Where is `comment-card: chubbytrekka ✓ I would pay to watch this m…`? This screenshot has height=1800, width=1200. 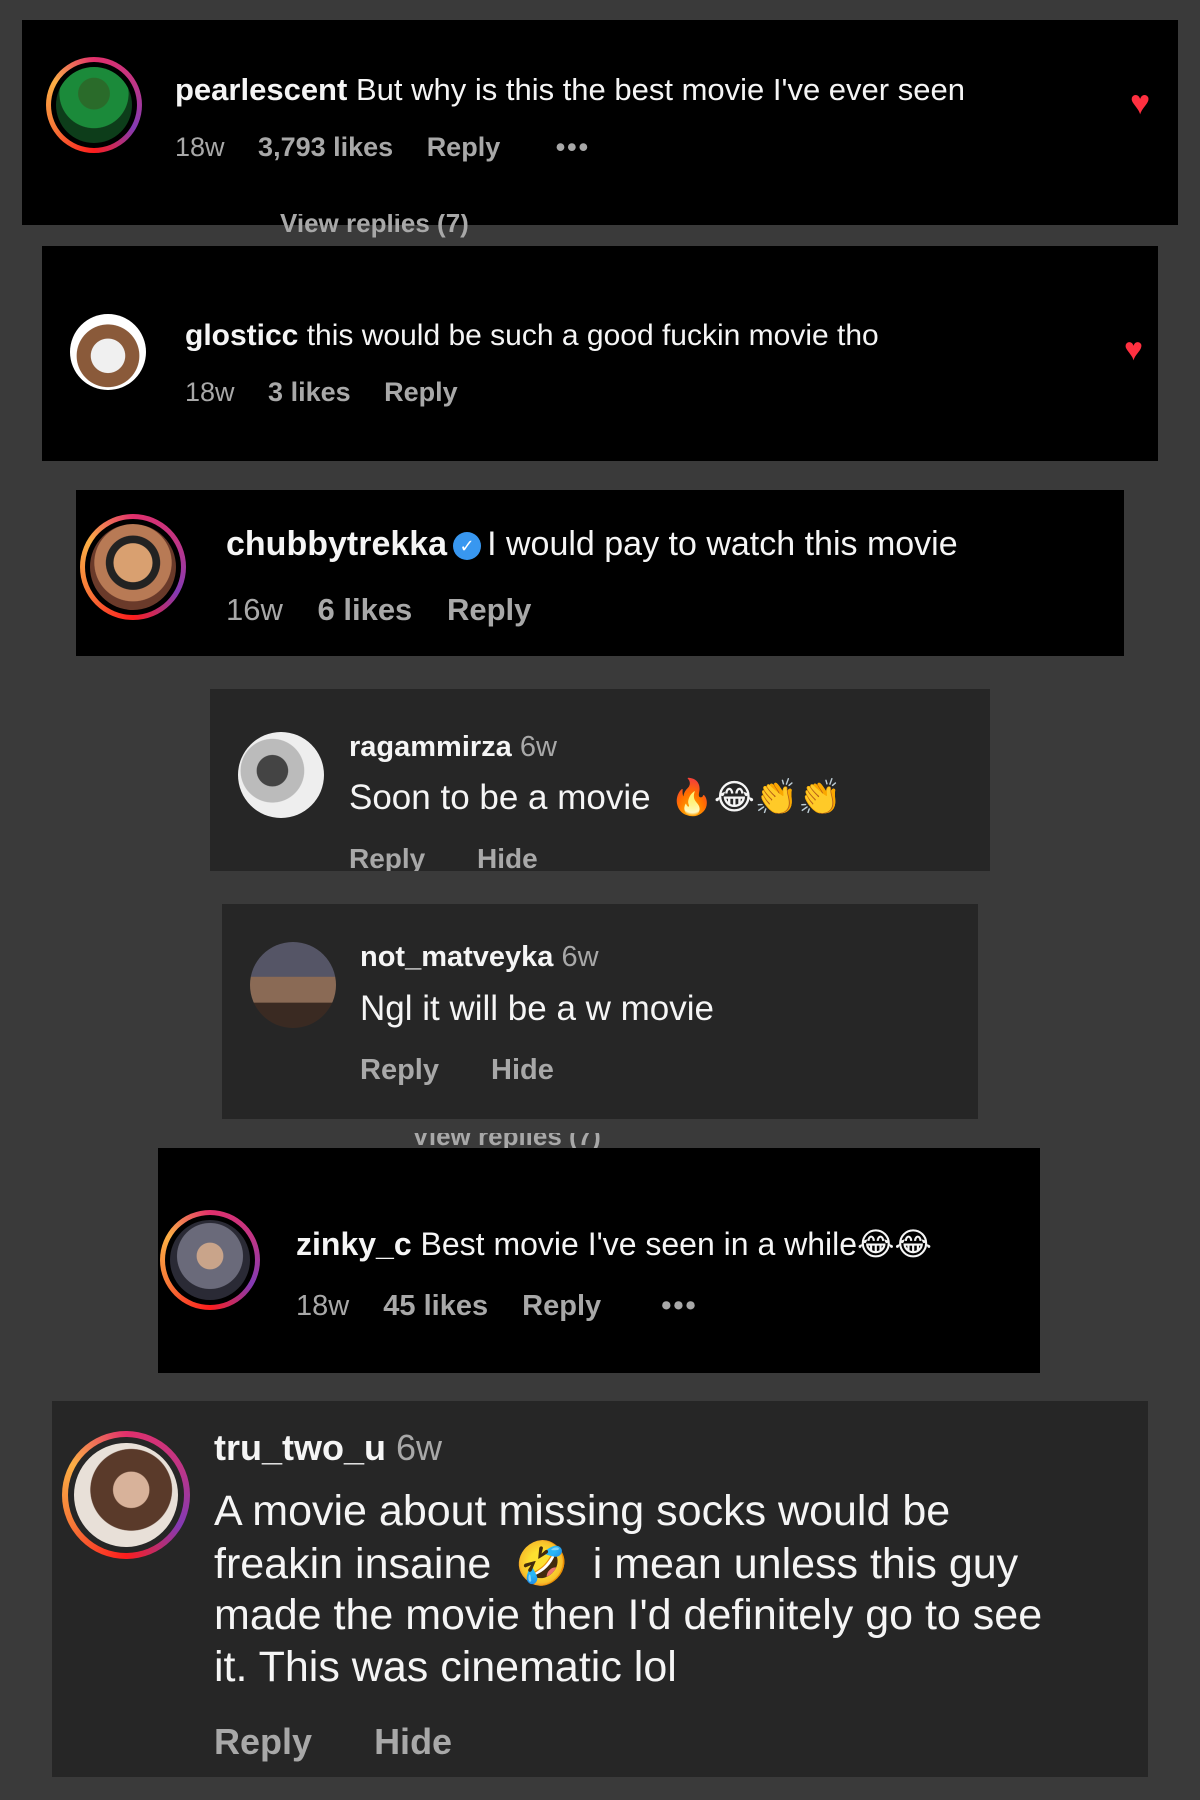 comment-card: chubbytrekka ✓ I would pay to watch this m… is located at coordinates (600, 573).